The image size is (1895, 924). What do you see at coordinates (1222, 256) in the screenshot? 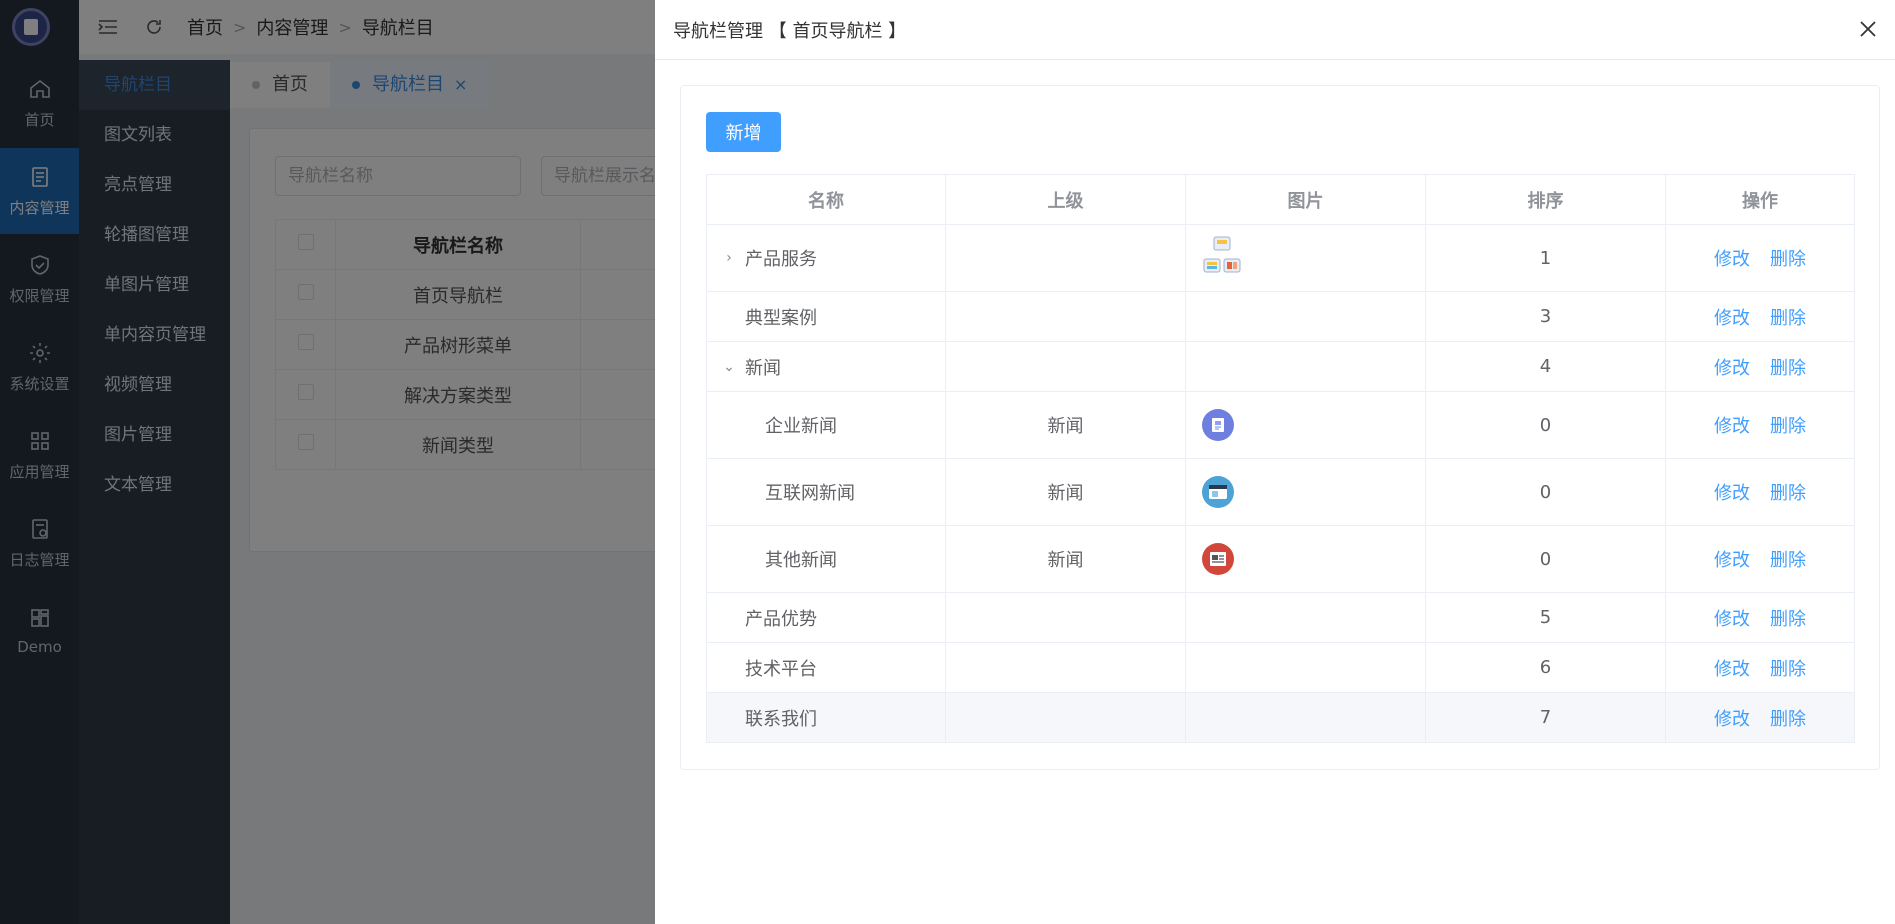
I see `product-service-icon` at bounding box center [1222, 256].